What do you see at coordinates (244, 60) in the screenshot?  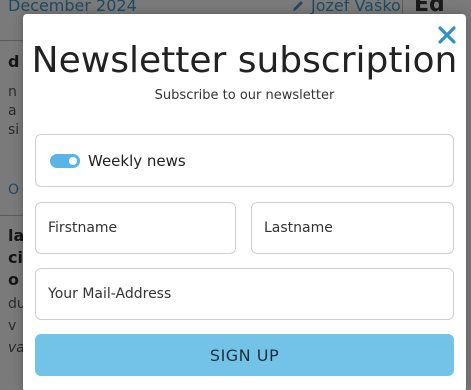 I see `modal-title: Newsletter subscription` at bounding box center [244, 60].